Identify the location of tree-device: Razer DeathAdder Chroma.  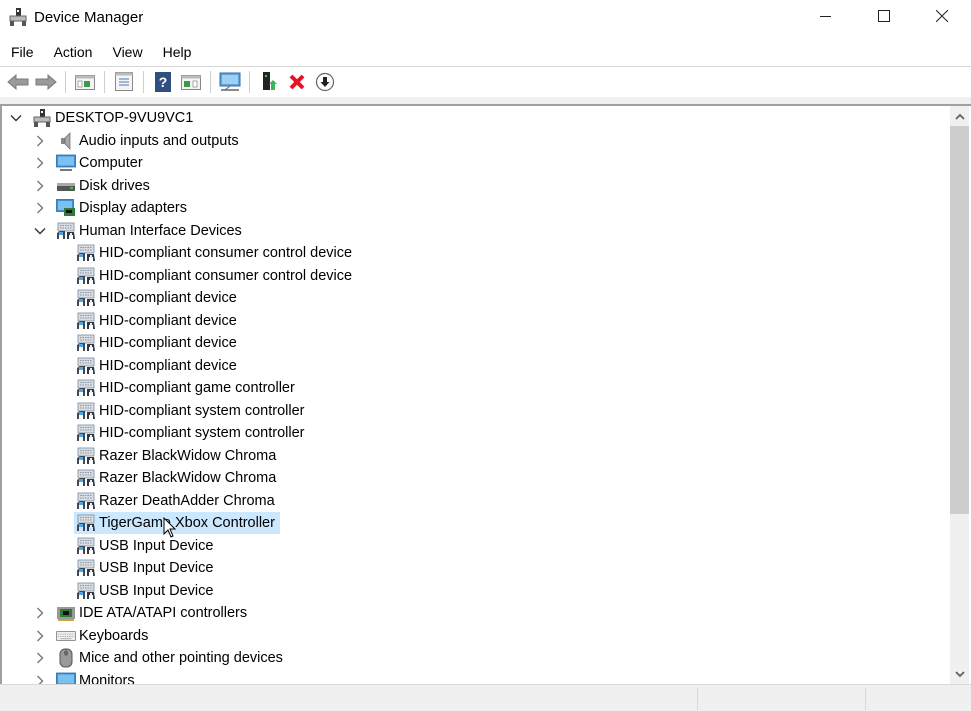
(177, 501).